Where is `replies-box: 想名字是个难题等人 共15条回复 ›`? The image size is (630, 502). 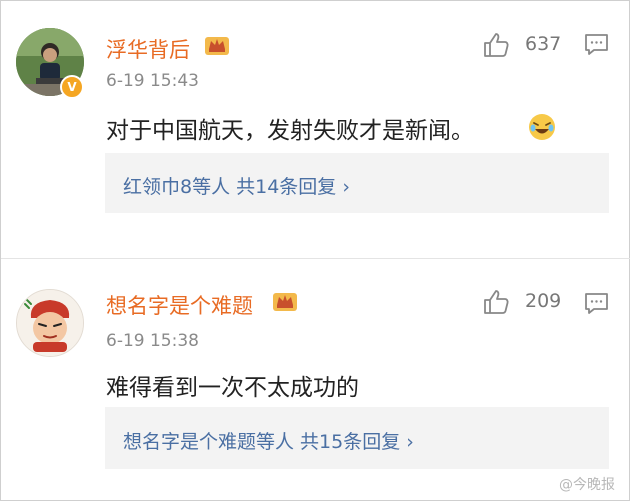
replies-box: 想名字是个难题等人 共15条回复 › is located at coordinates (357, 438).